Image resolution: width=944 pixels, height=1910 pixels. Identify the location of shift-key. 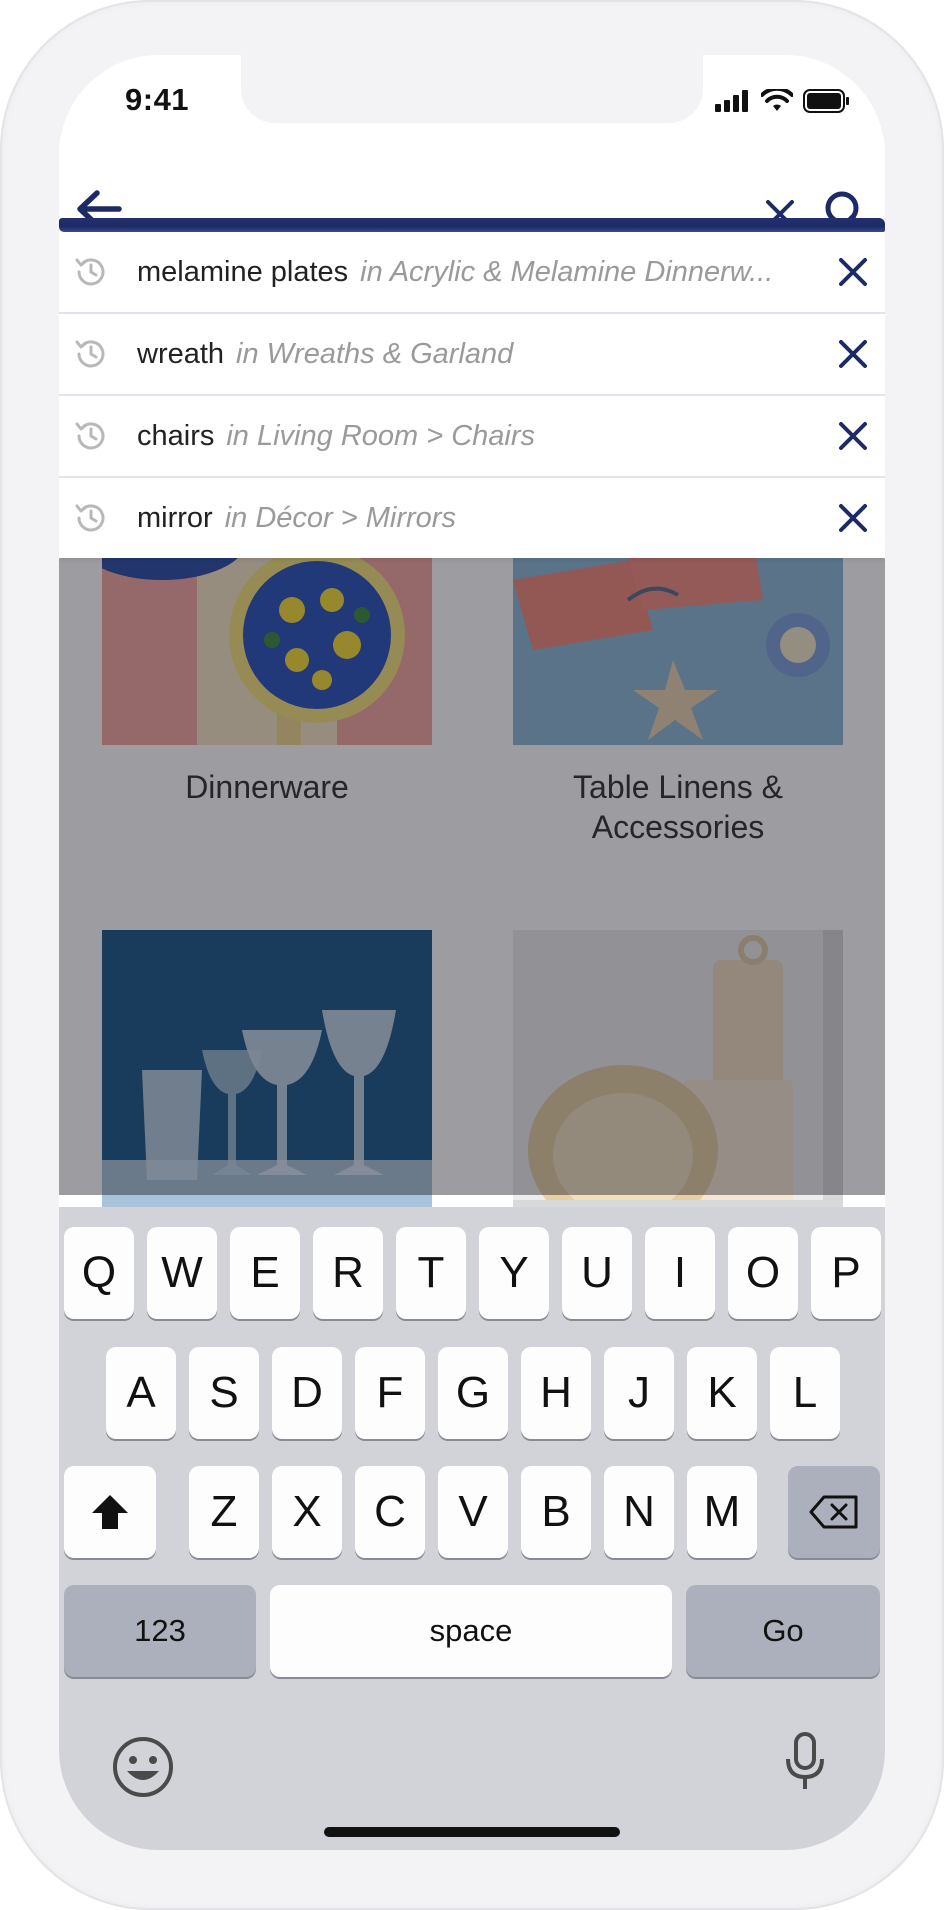
(110, 1512).